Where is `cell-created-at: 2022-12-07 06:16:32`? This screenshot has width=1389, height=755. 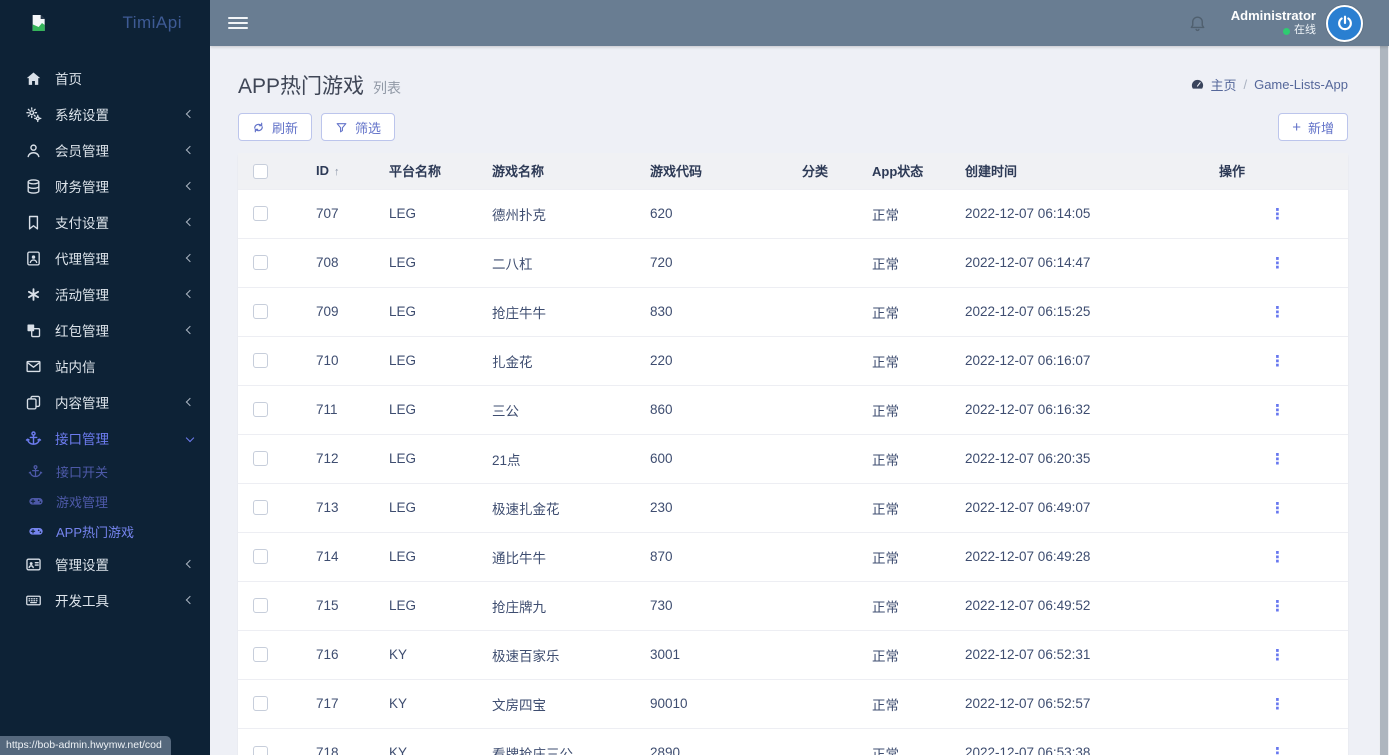 cell-created-at: 2022-12-07 06:16:32 is located at coordinates (1080, 409).